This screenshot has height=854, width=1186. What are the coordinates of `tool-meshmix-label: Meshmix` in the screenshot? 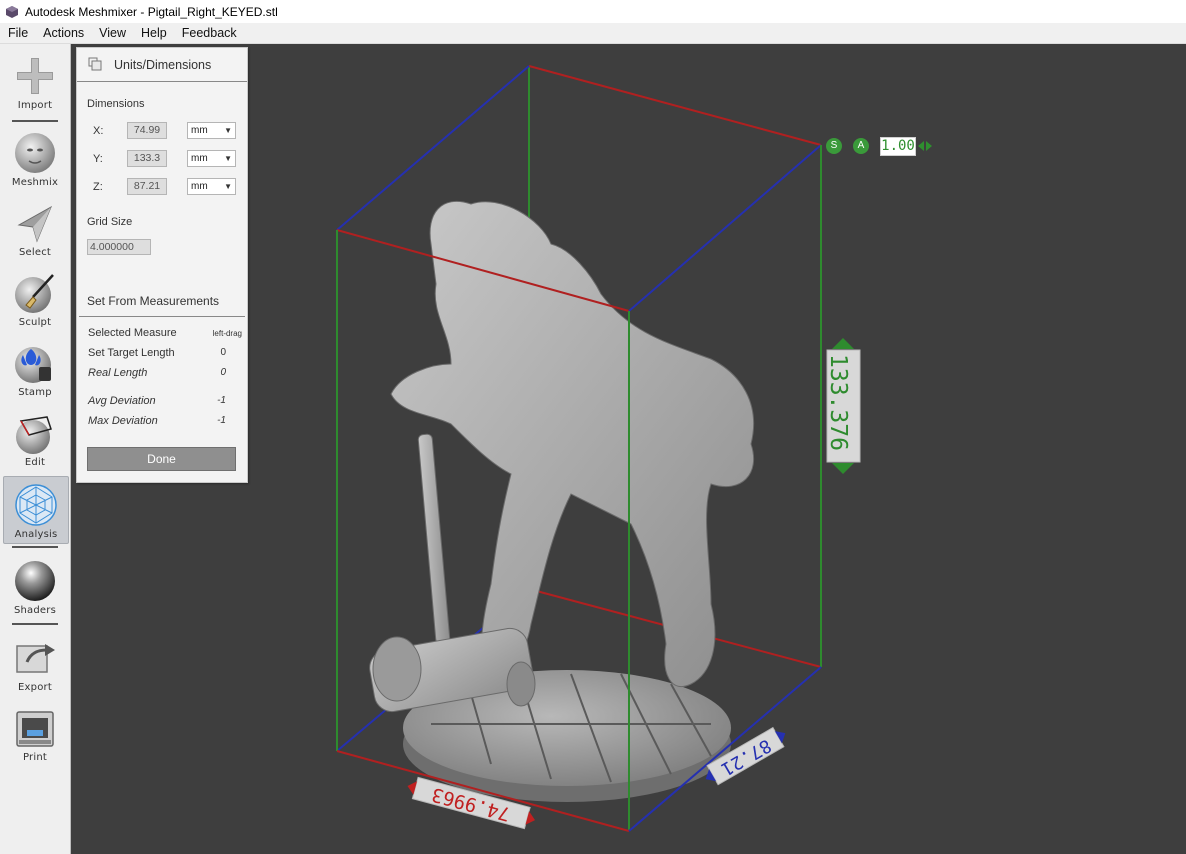 It's located at (35, 182).